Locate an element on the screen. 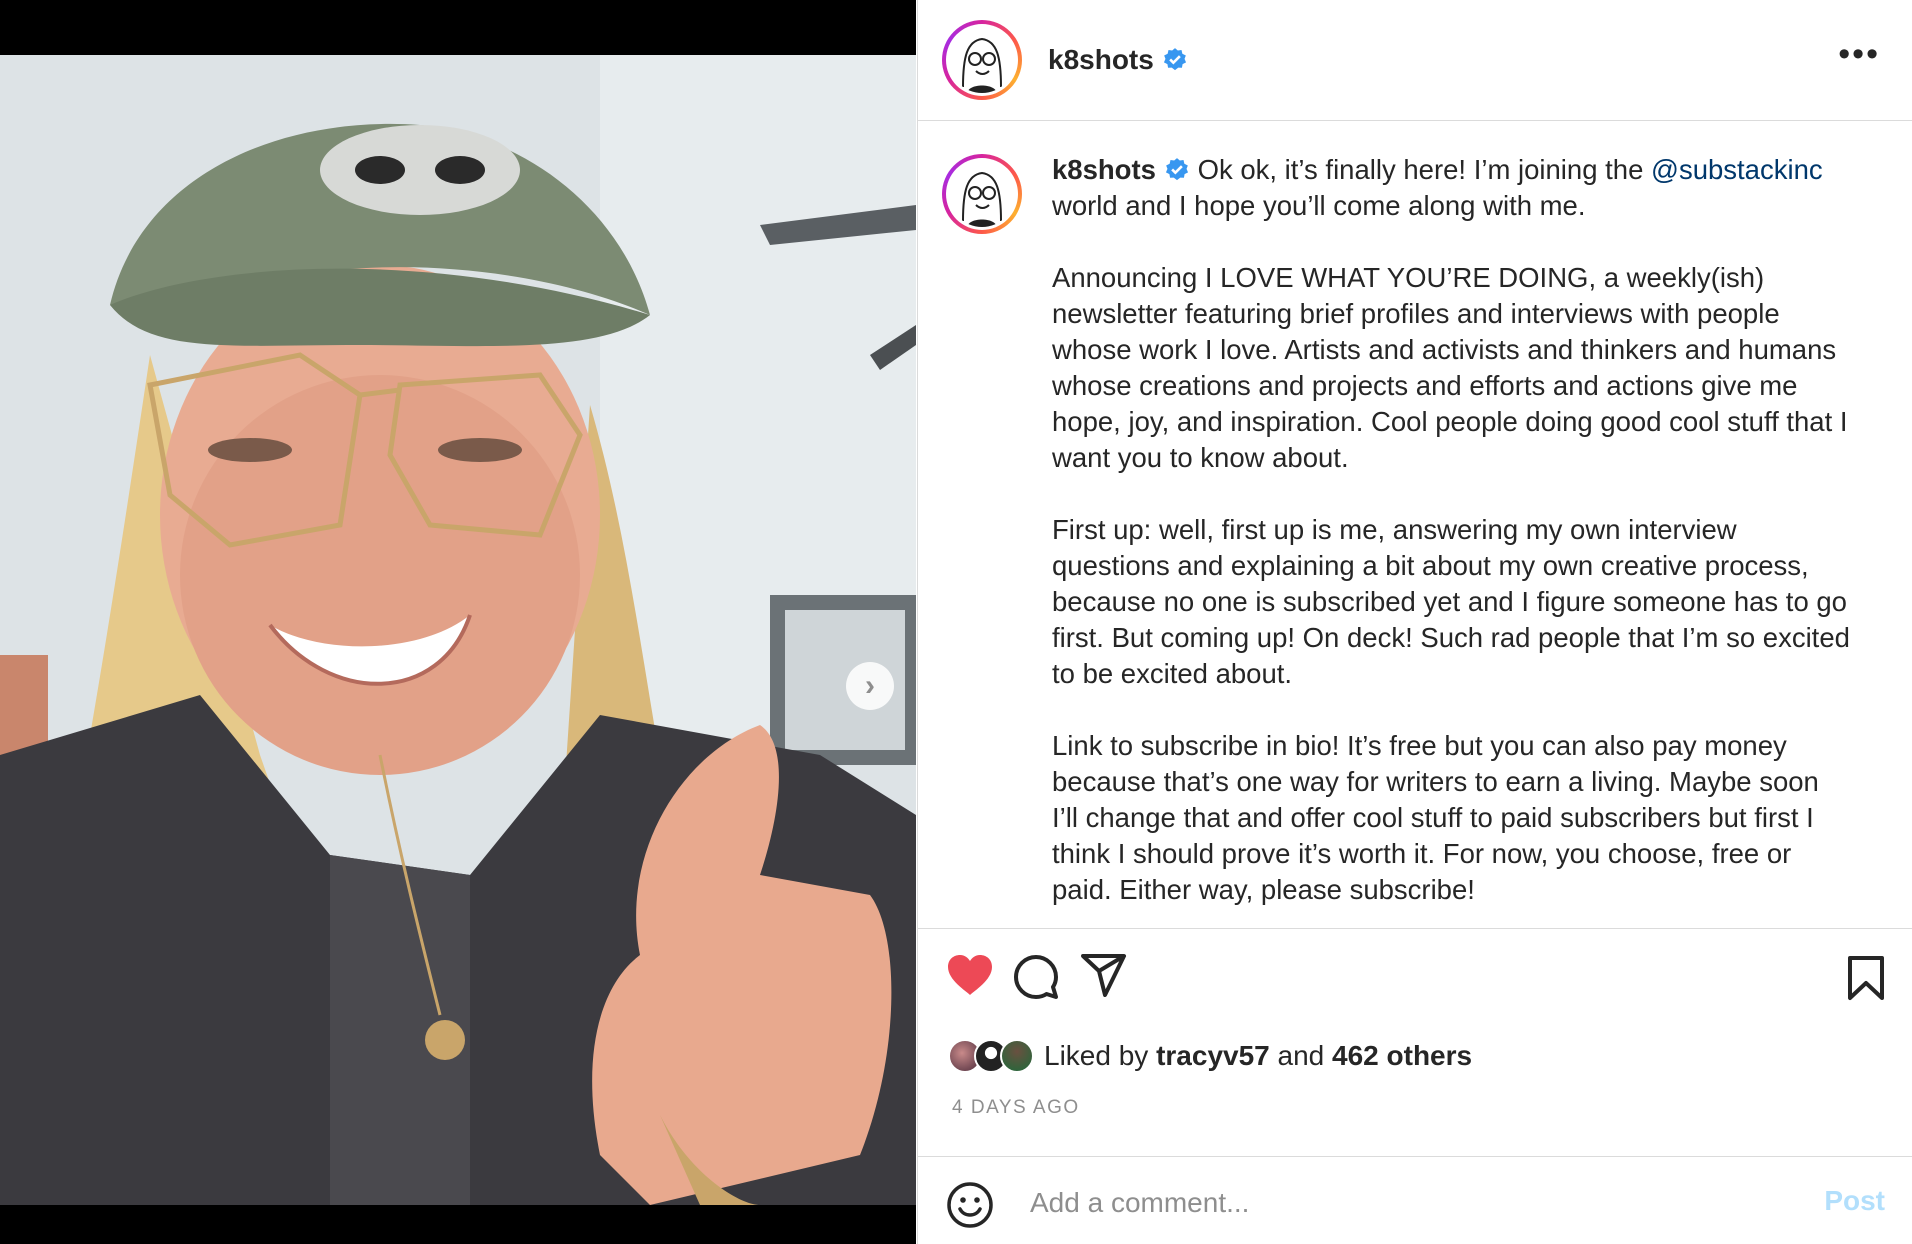  caption-username: k8shots is located at coordinates (1104, 169).